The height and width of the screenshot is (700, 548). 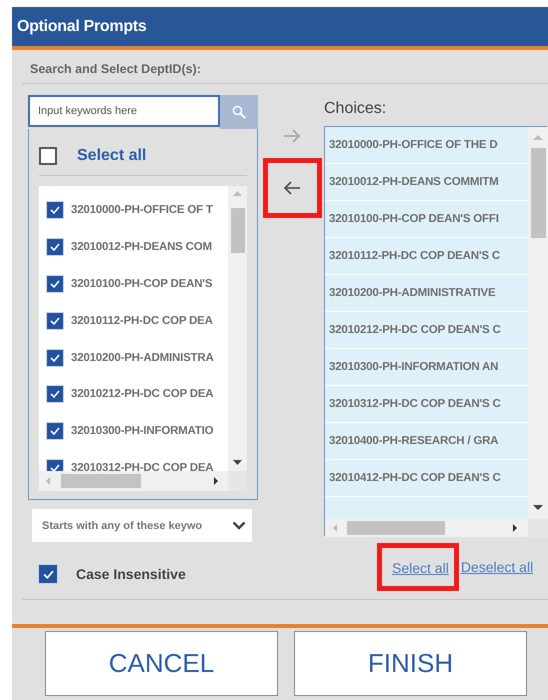 What do you see at coordinates (124, 111) in the screenshot?
I see `search-field: Input keywords here` at bounding box center [124, 111].